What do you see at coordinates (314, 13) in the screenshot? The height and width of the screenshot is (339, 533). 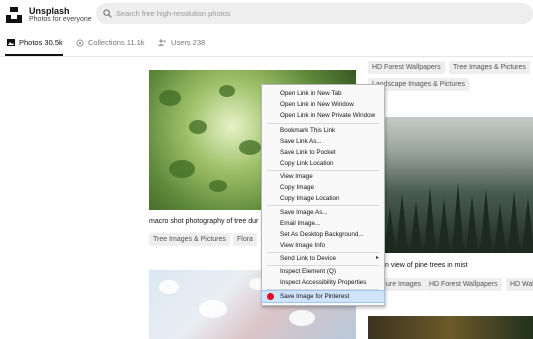 I see `search-input: Search free high-resolution photos` at bounding box center [314, 13].